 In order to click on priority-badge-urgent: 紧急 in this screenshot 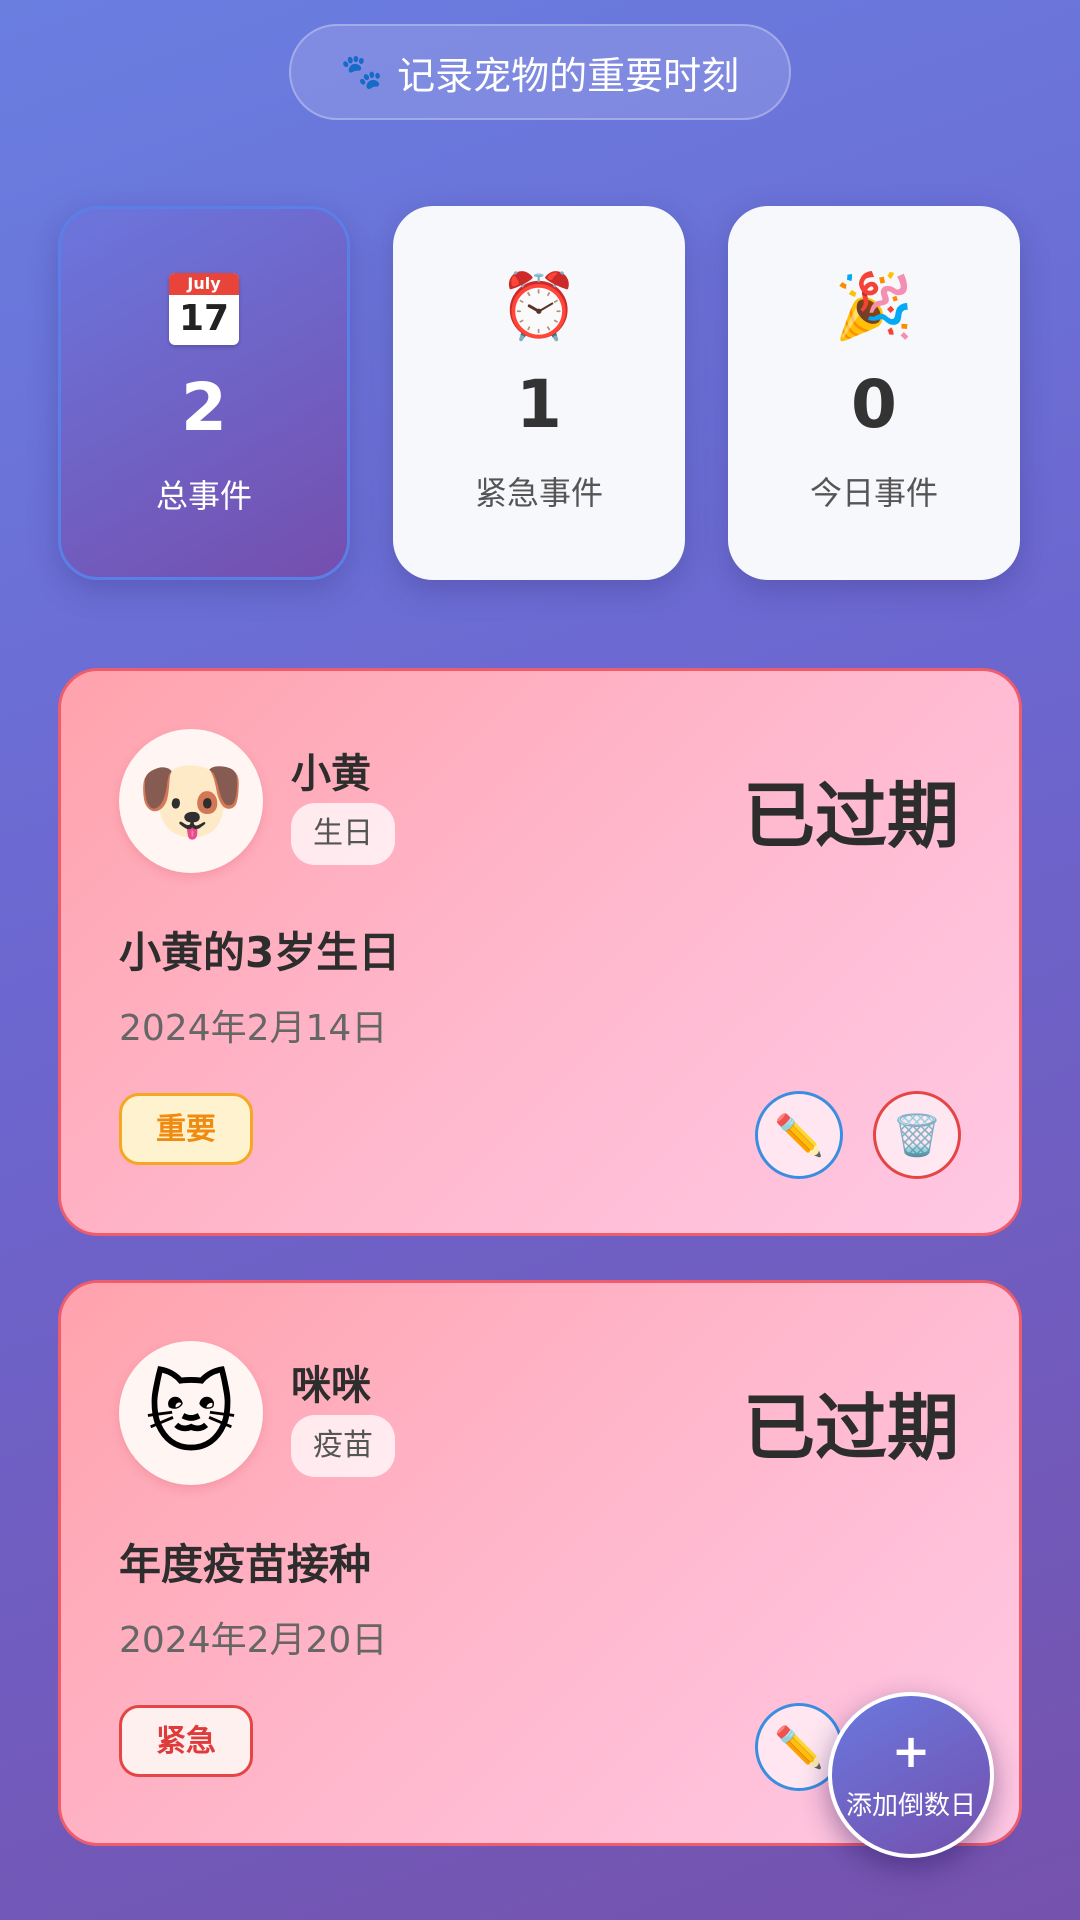, I will do `click(186, 1741)`.